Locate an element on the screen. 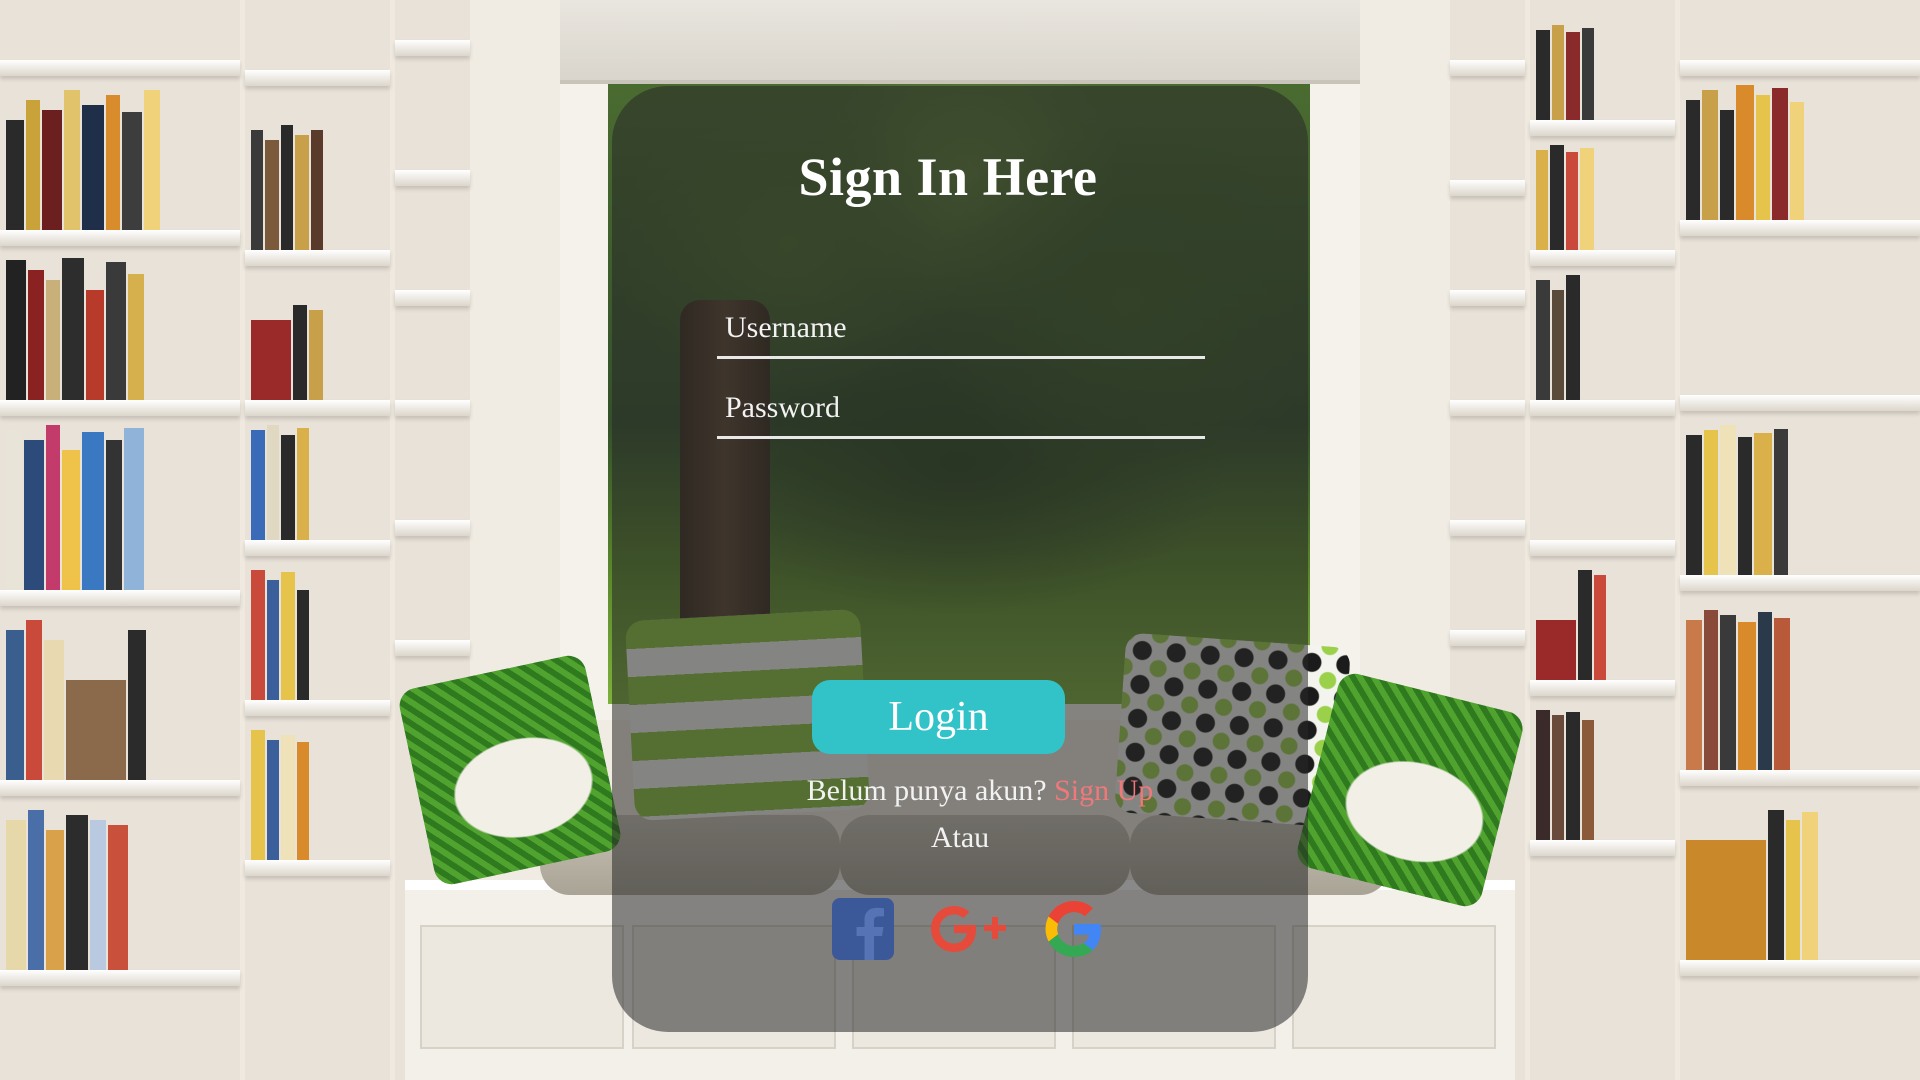 This screenshot has width=1920, height=1080. password-field is located at coordinates (961, 409).